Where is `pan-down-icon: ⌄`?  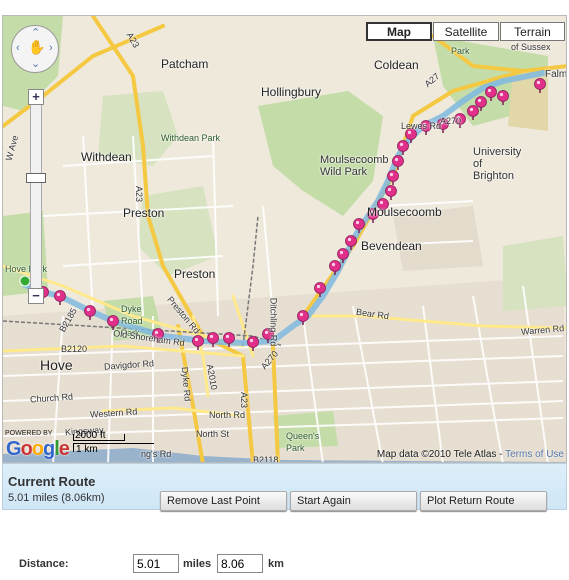 pan-down-icon: ⌄ is located at coordinates (35, 64).